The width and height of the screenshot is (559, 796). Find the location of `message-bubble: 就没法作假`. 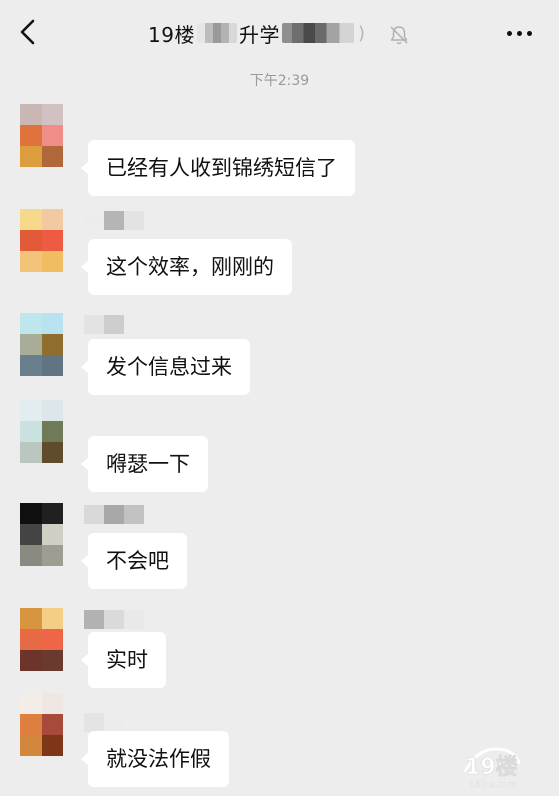

message-bubble: 就没法作假 is located at coordinates (155, 759).